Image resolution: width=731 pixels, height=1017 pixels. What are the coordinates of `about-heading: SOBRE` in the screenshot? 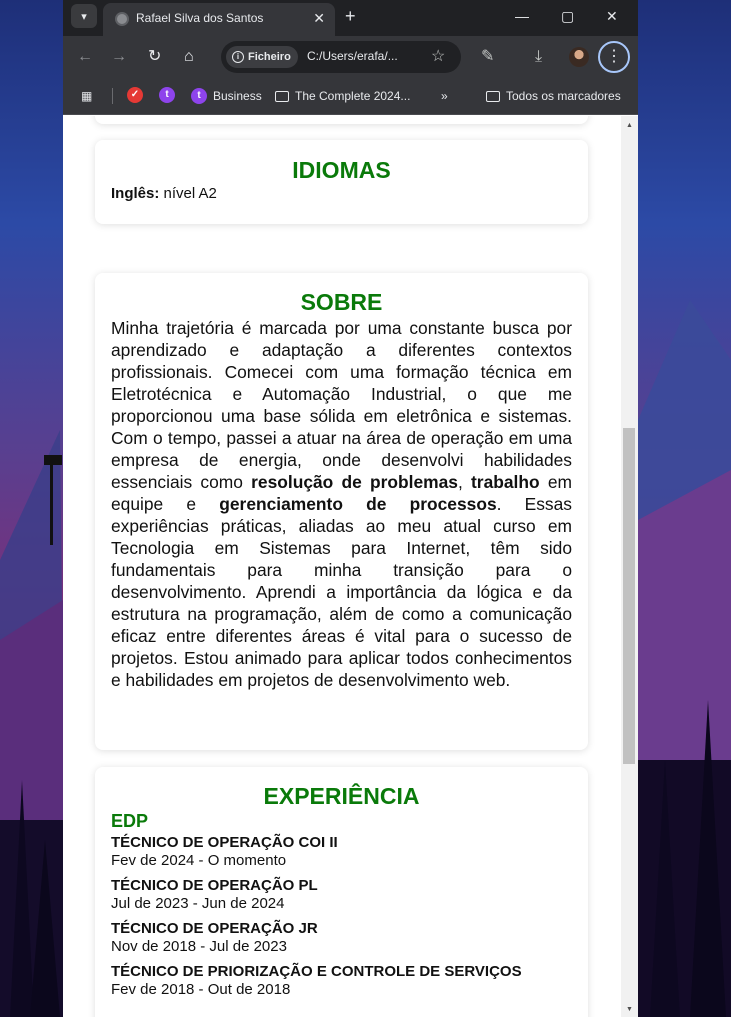 It's located at (341, 302).